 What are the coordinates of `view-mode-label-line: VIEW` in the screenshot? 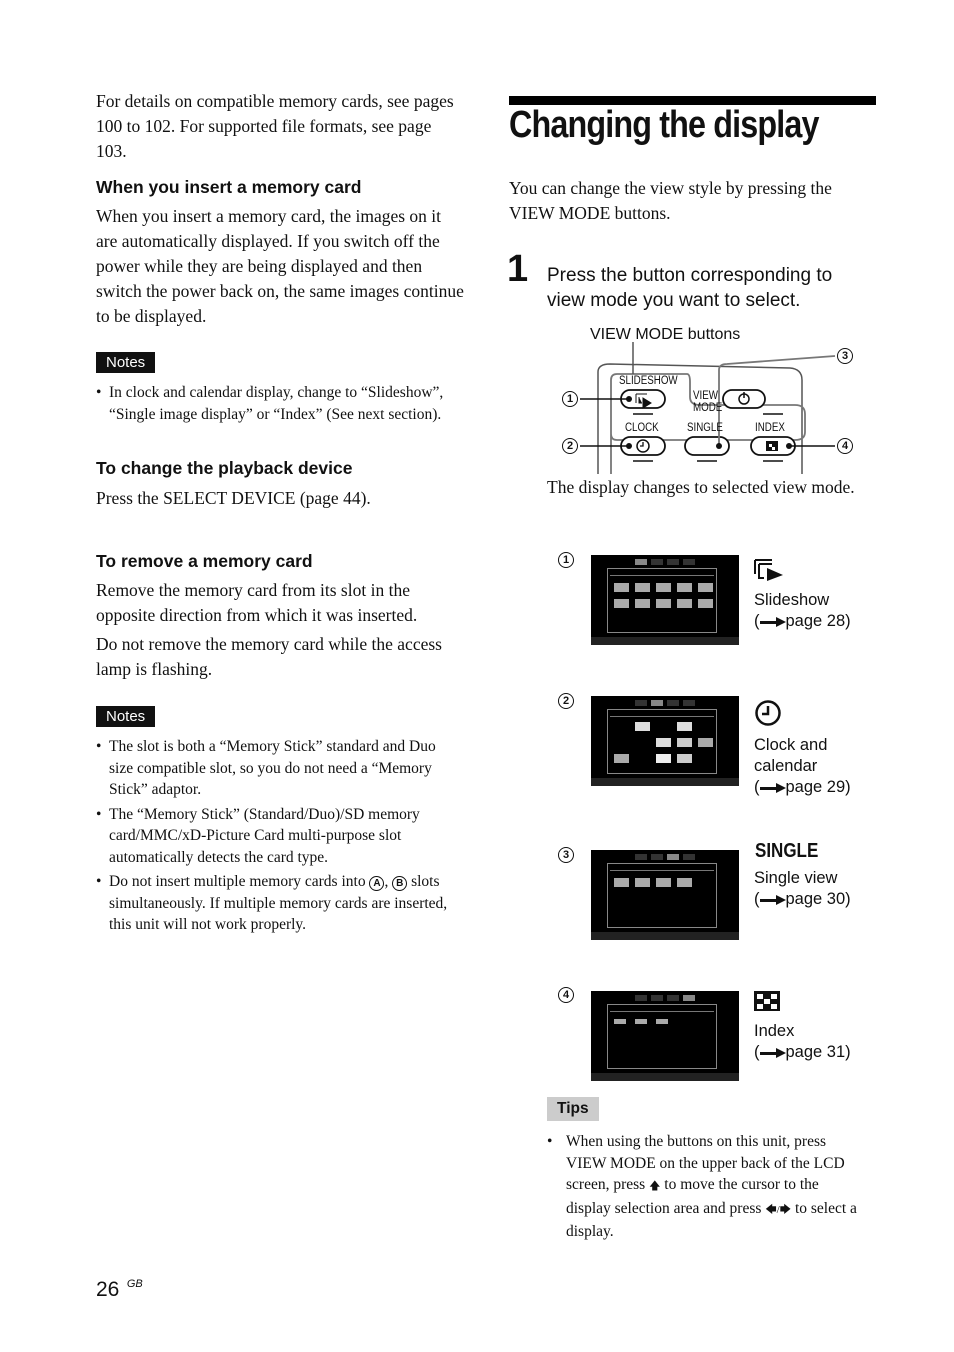 It's located at (705, 396).